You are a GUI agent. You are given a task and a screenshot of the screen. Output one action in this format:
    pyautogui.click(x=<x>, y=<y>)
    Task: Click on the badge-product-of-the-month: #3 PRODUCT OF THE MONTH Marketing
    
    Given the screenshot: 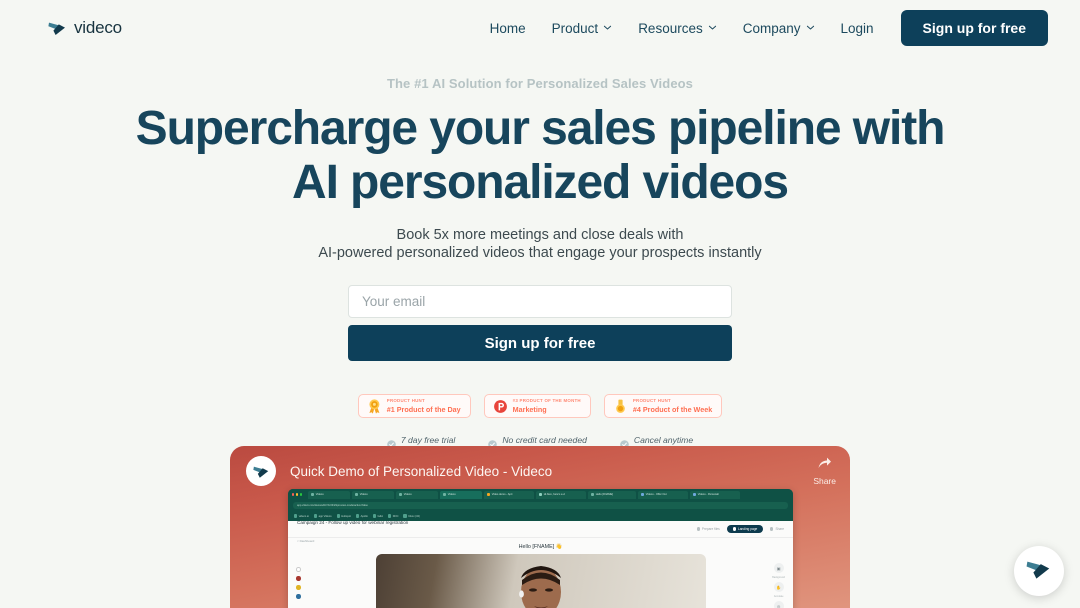 What is the action you would take?
    pyautogui.click(x=537, y=406)
    